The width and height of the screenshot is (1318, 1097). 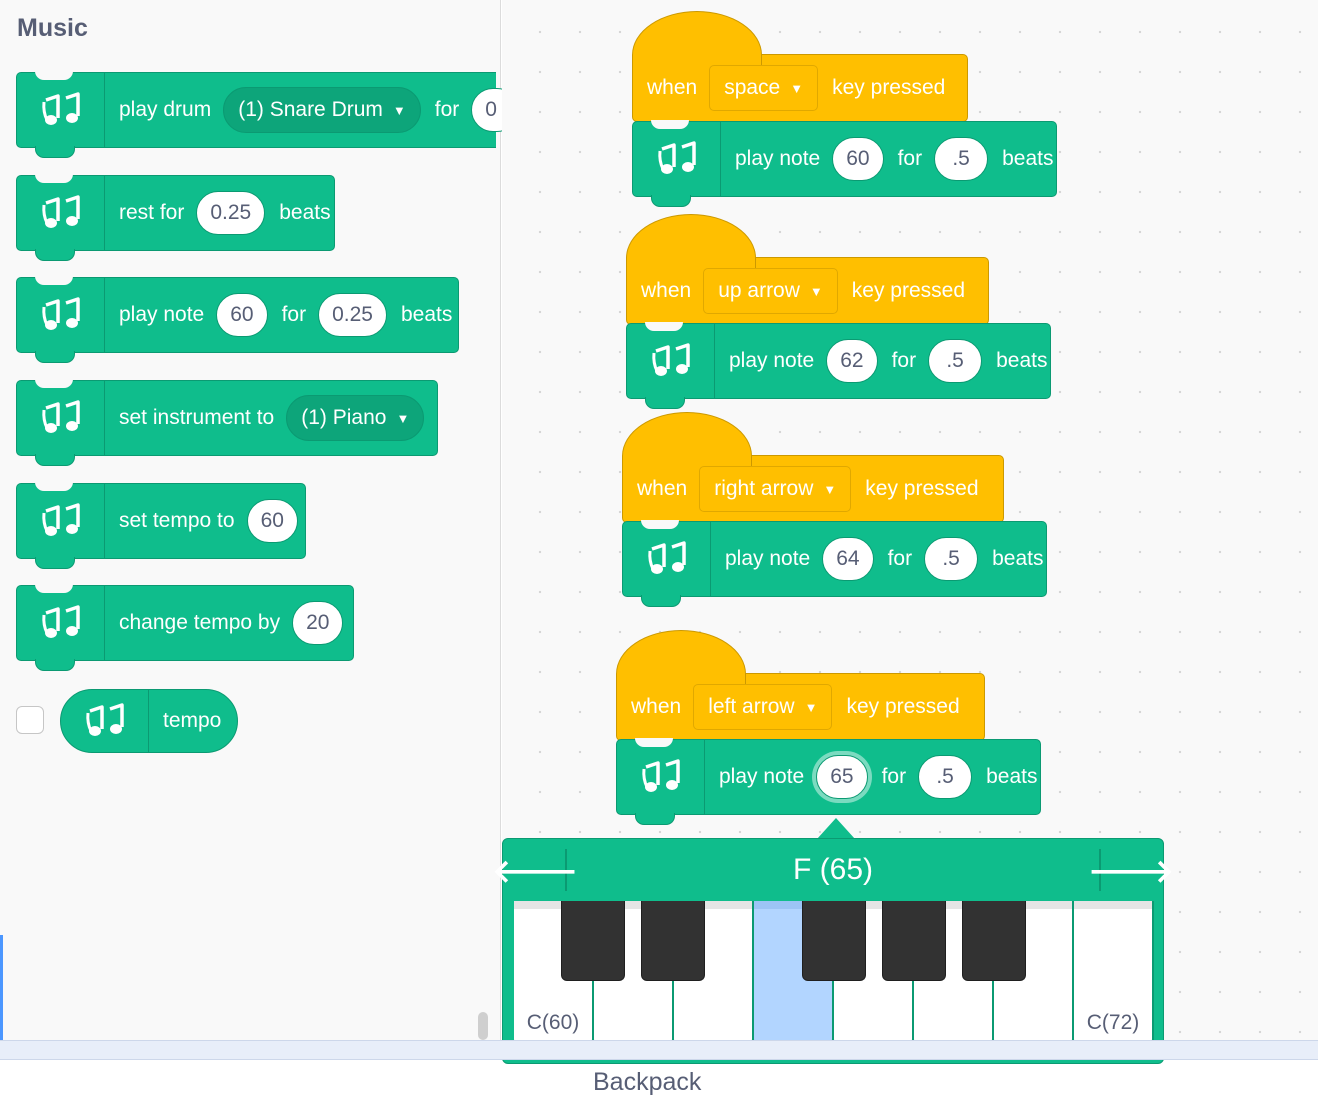 What do you see at coordinates (994, 941) in the screenshot?
I see `piano-key-a-sharp` at bounding box center [994, 941].